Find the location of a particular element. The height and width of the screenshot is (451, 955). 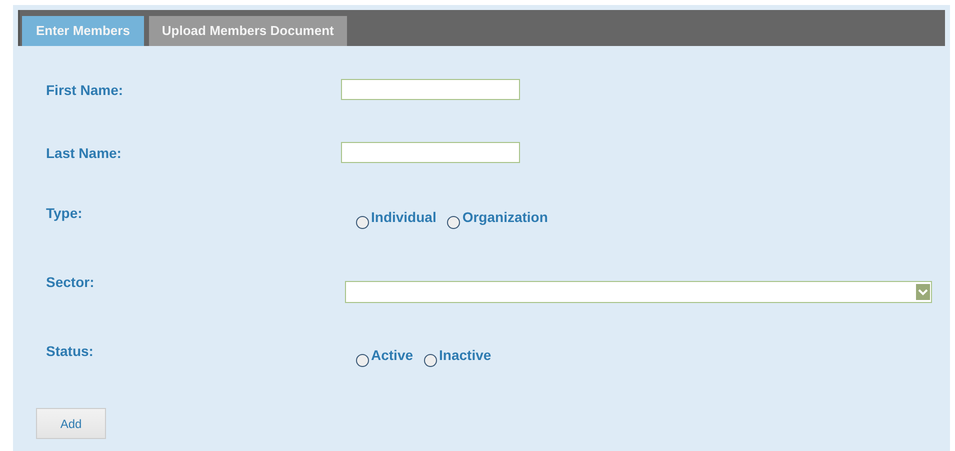

radio-label: Organization is located at coordinates (505, 217).